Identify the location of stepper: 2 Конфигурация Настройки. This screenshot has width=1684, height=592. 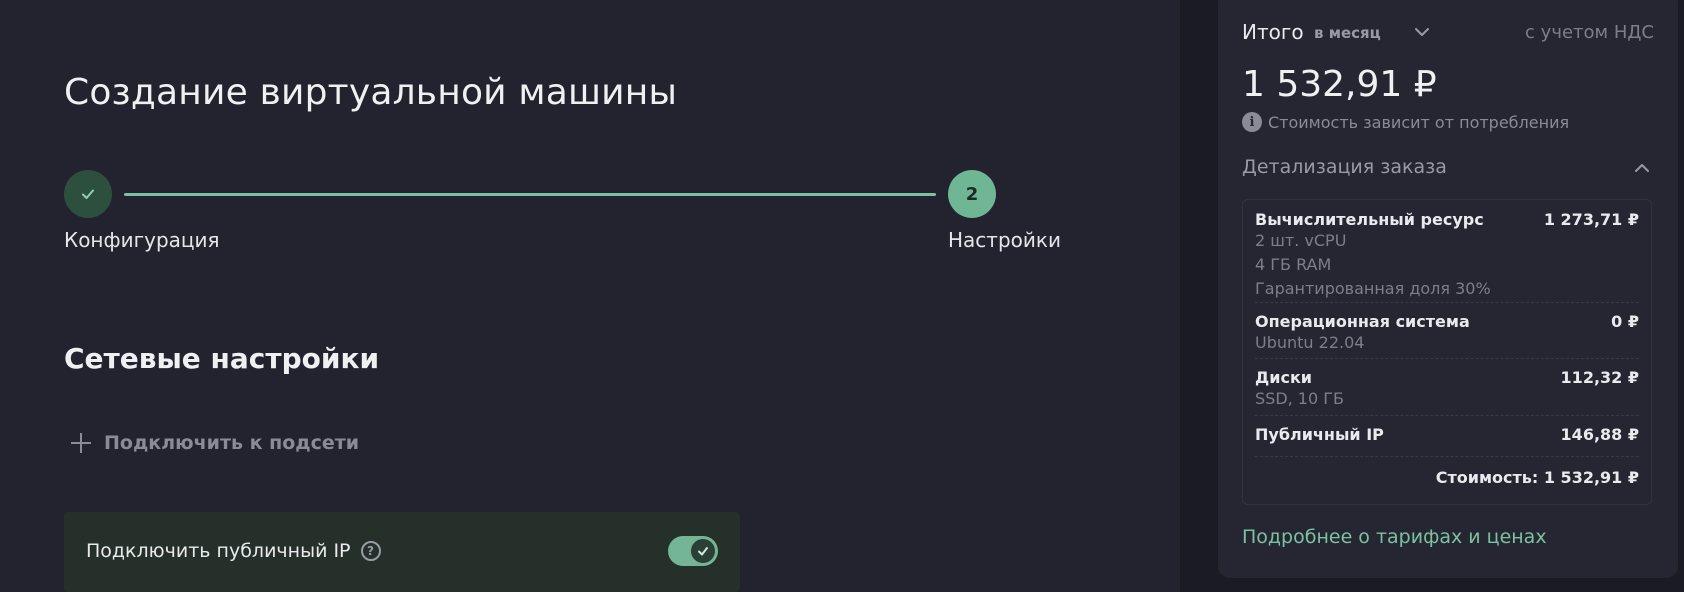
(564, 211).